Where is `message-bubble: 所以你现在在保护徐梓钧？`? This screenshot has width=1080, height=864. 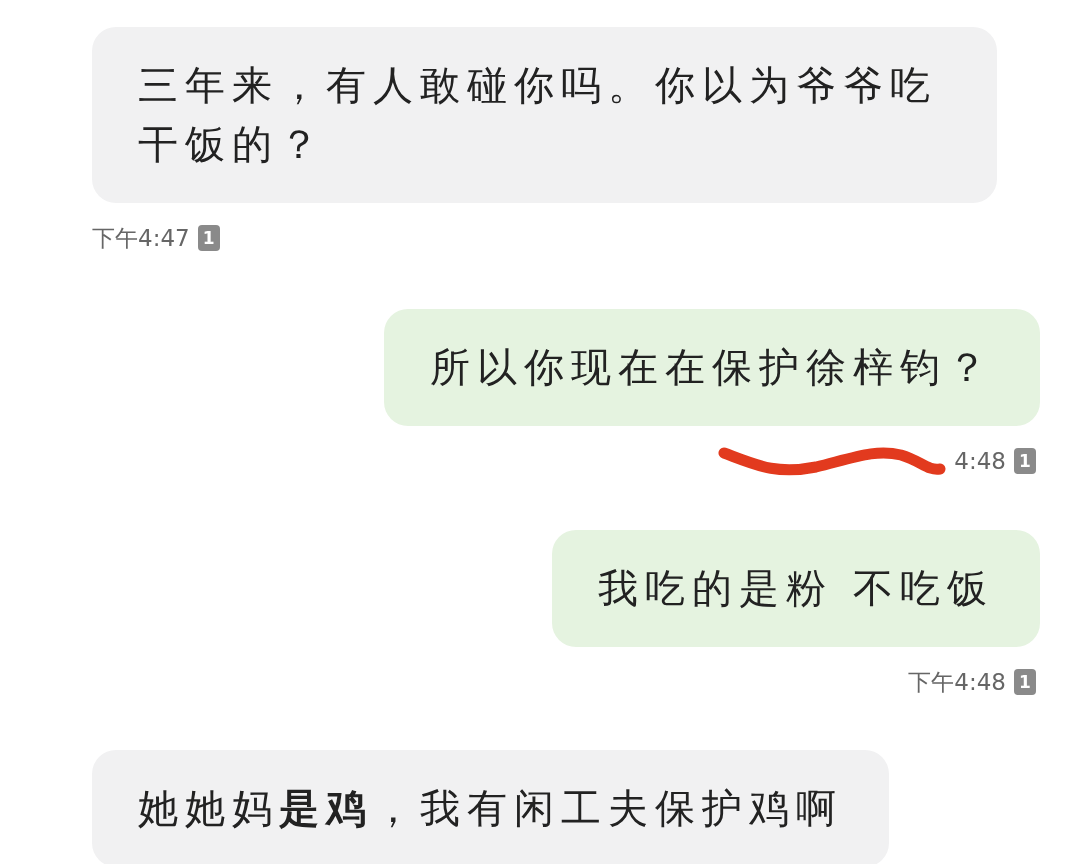
message-bubble: 所以你现在在保护徐梓钧？ is located at coordinates (712, 367).